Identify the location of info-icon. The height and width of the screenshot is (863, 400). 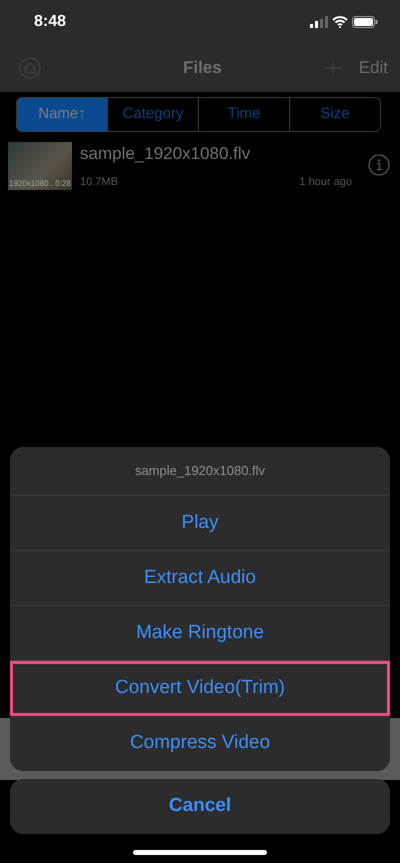
(379, 165).